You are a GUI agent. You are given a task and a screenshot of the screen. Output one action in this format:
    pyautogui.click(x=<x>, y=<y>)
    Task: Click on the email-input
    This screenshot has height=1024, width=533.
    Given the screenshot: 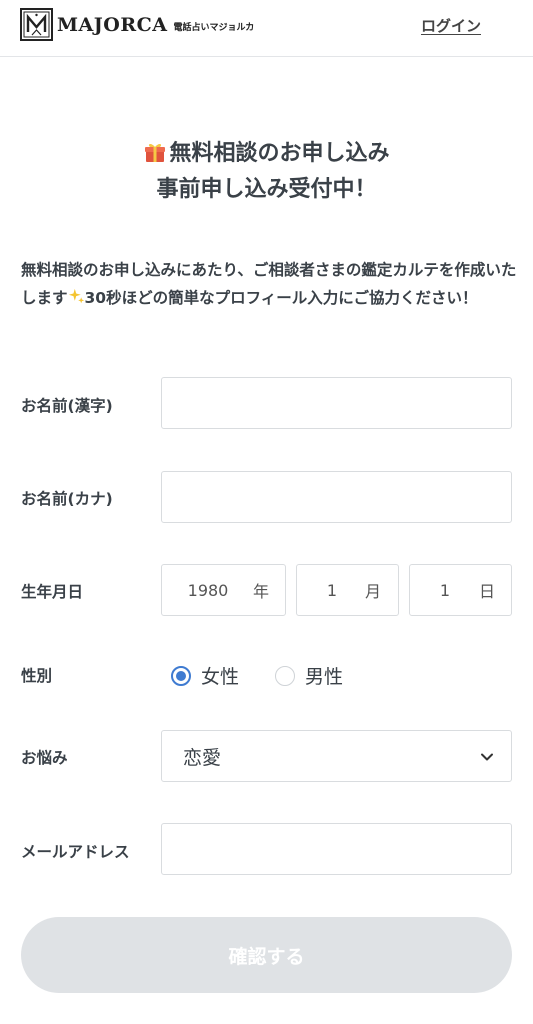 What is the action you would take?
    pyautogui.click(x=336, y=849)
    